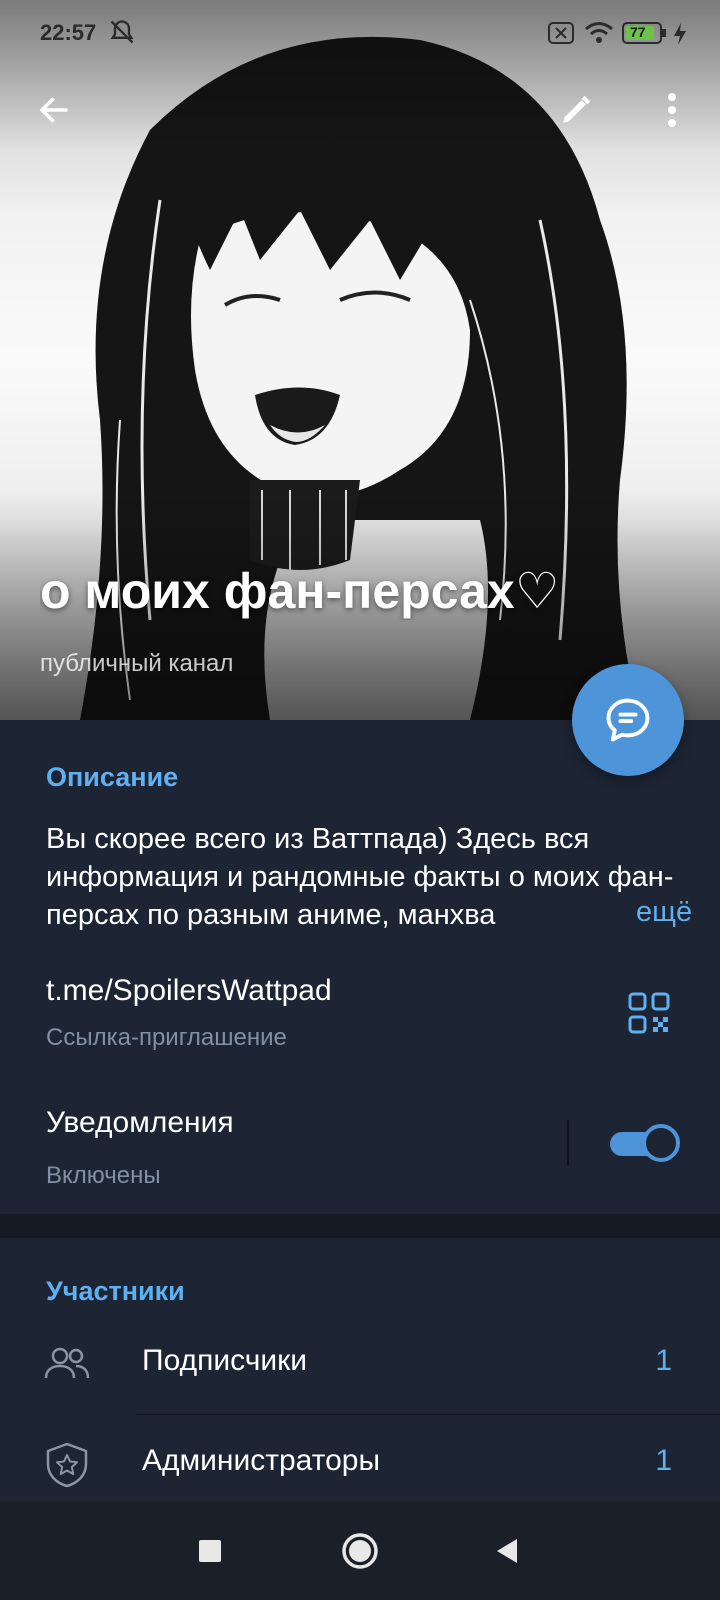 Image resolution: width=720 pixels, height=1600 pixels. Describe the element at coordinates (568, 1143) in the screenshot. I see `vertical-divider` at that location.